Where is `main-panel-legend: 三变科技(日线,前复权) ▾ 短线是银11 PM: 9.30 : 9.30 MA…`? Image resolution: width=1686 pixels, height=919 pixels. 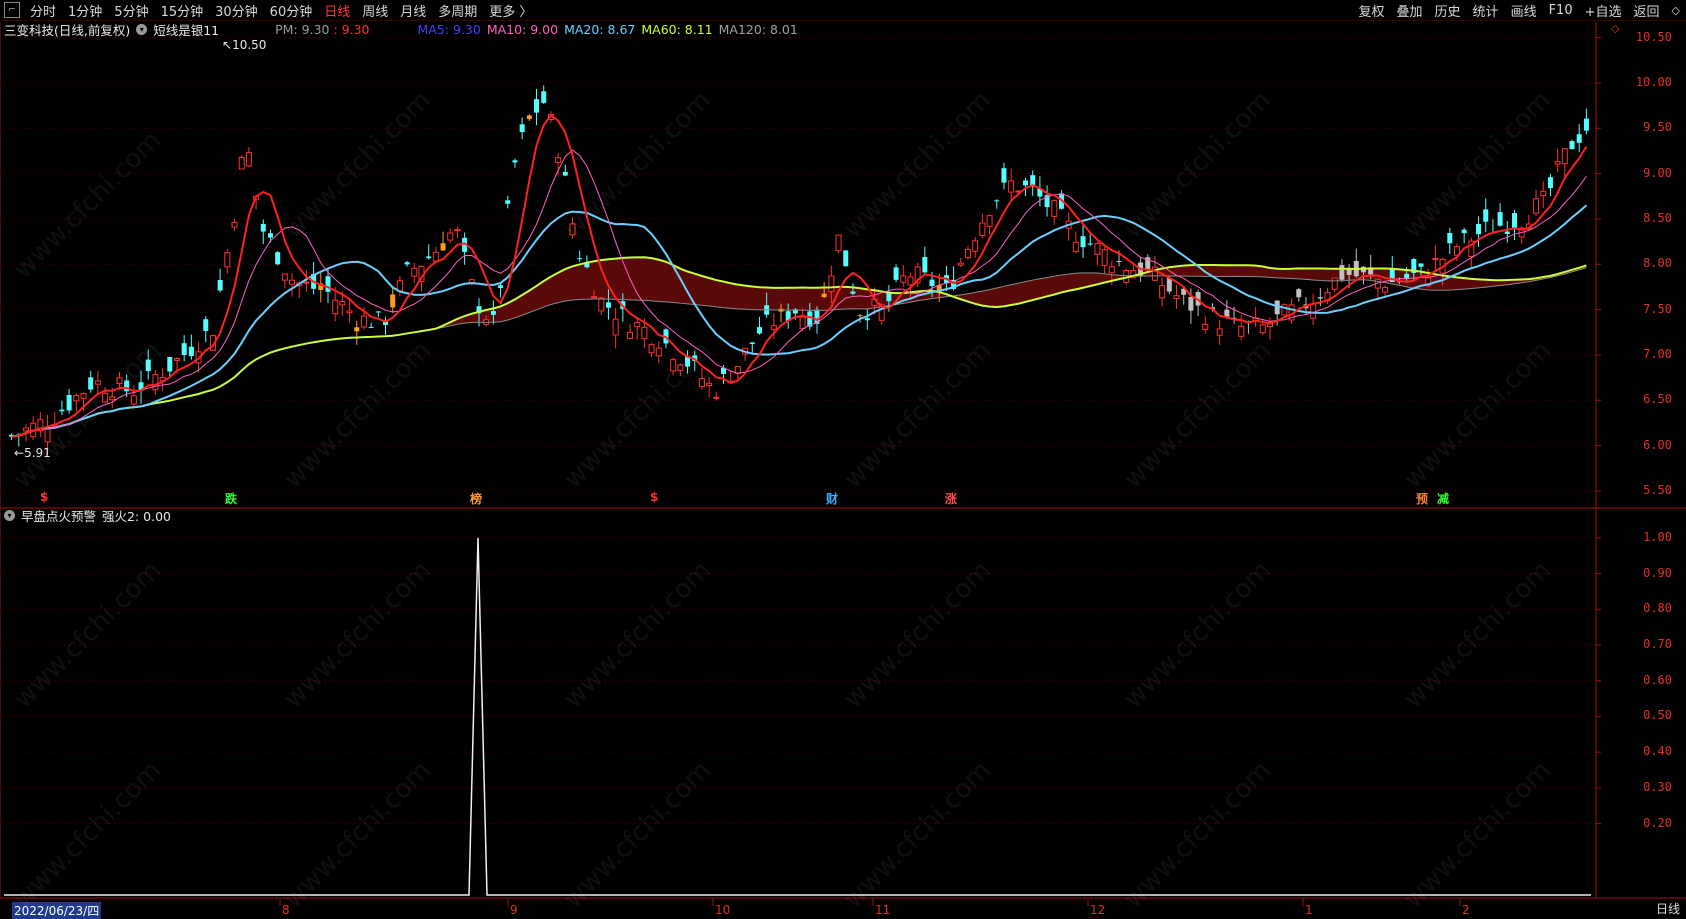
main-panel-legend: 三变科技(日线,前复权) ▾ 短线是银11 PM: 9.30 : 9.30 MA… is located at coordinates (404, 29).